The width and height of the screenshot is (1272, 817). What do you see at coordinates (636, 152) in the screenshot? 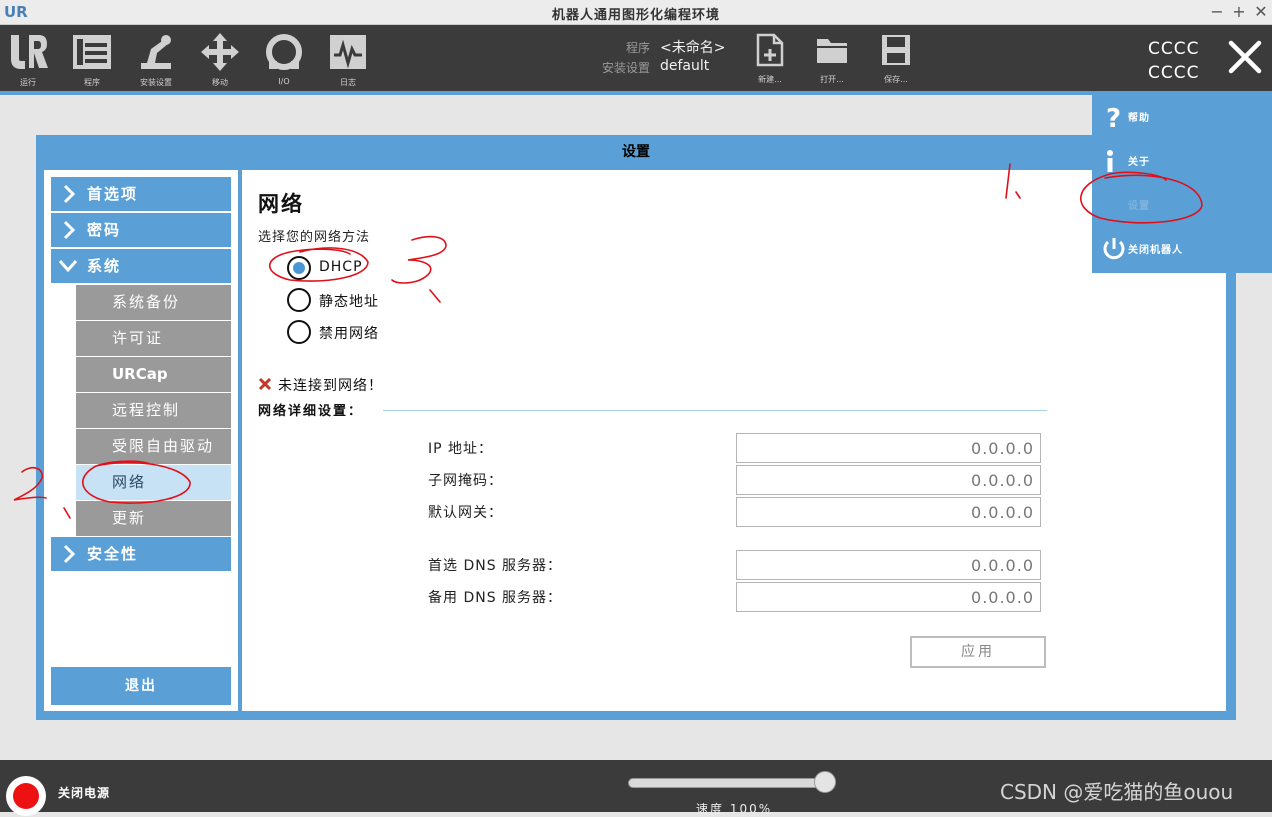
I see `dialog-title: 设置` at bounding box center [636, 152].